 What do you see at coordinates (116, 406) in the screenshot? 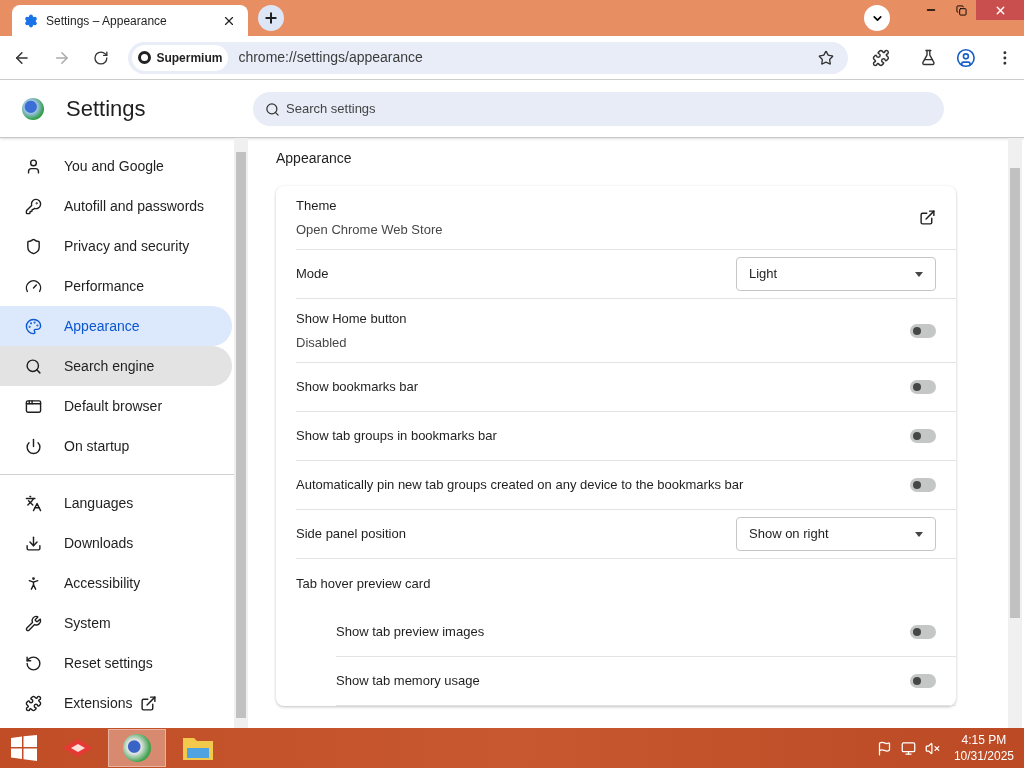
I see `sidebar-item: Default browser` at bounding box center [116, 406].